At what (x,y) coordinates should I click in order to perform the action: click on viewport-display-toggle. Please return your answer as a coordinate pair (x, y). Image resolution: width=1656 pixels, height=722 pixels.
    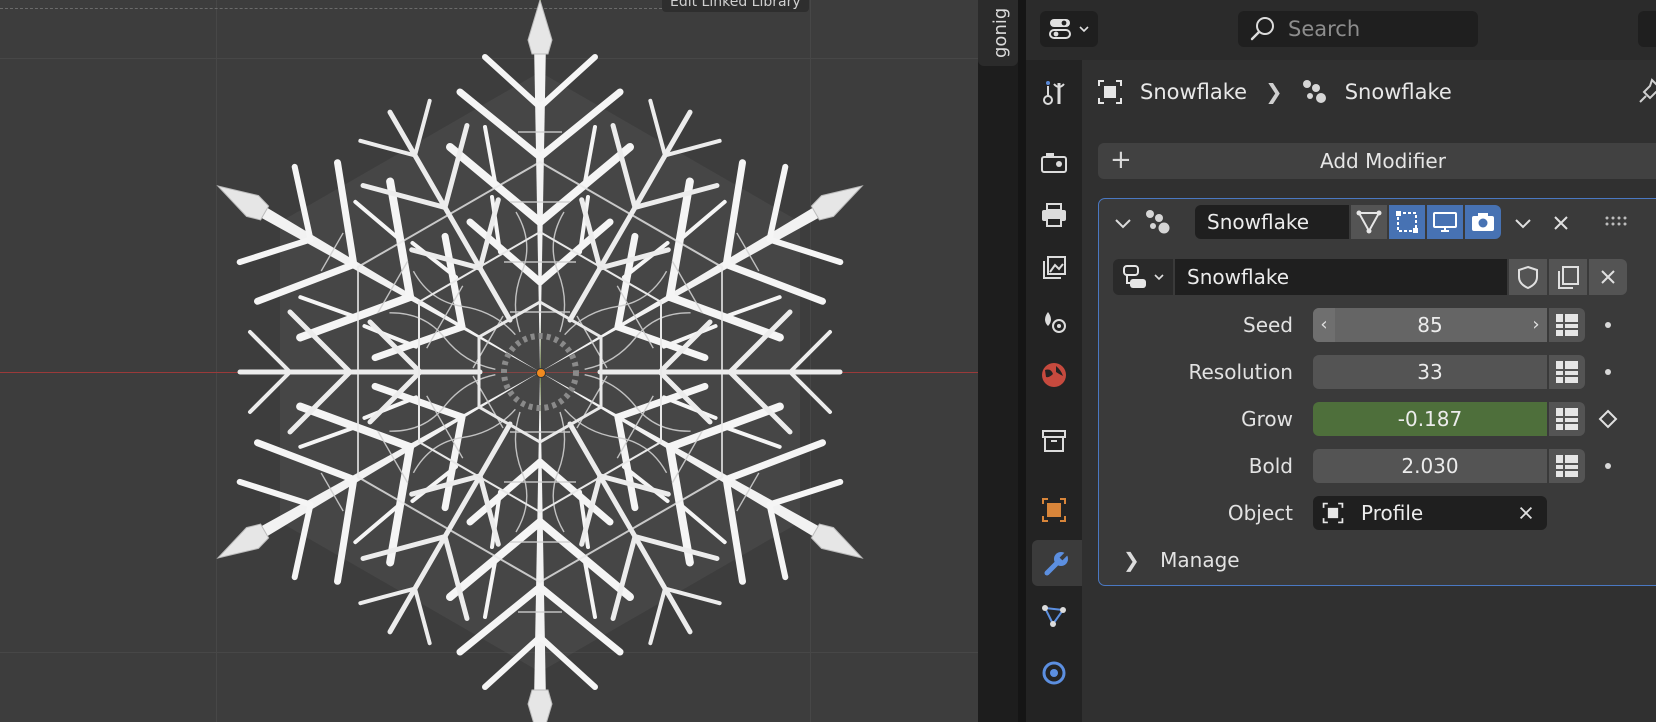
    Looking at the image, I should click on (1445, 222).